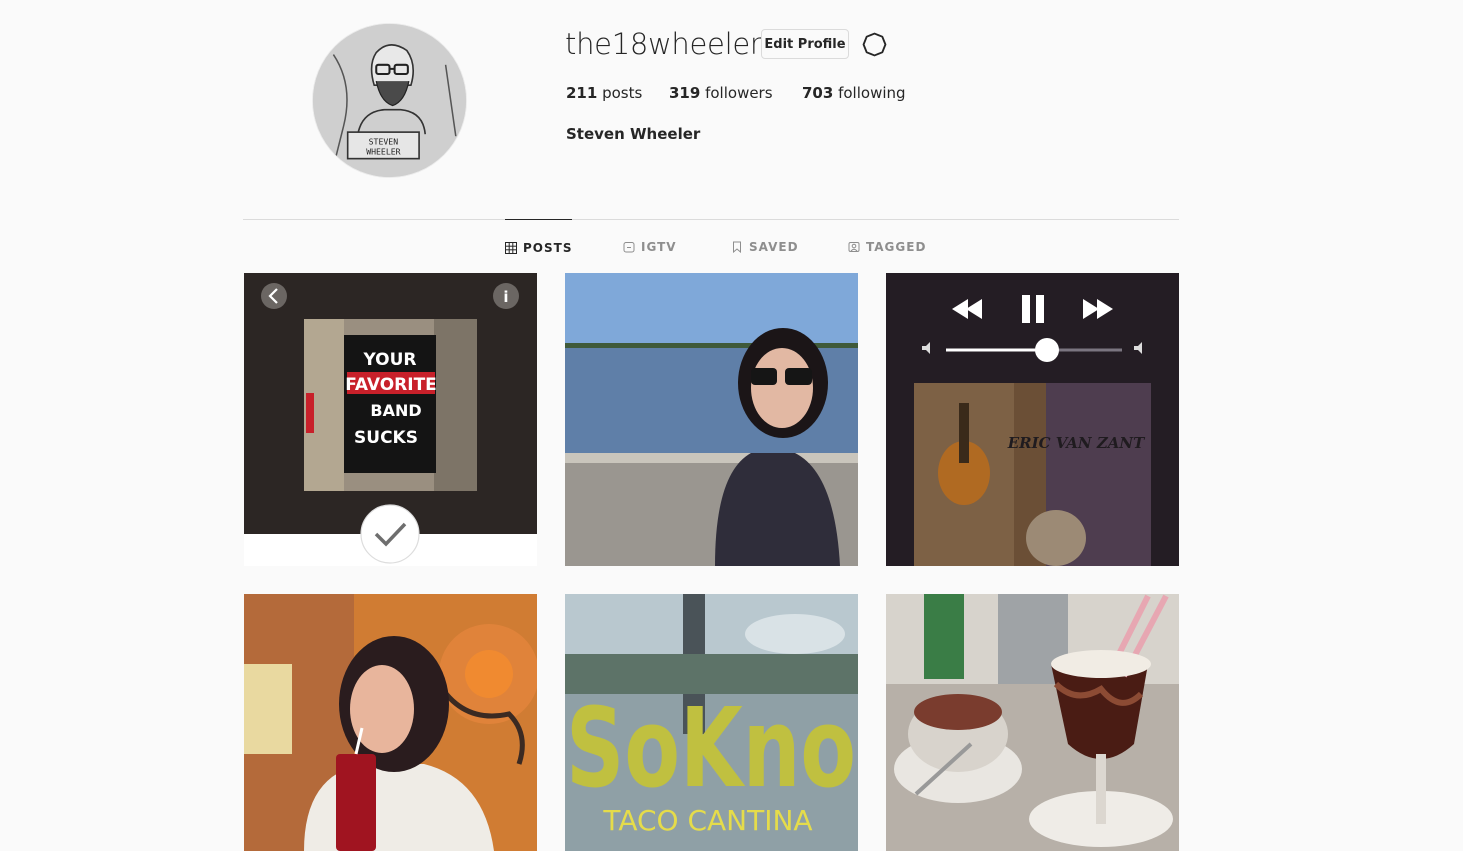  Describe the element at coordinates (896, 247) in the screenshot. I see `tab-tagged-label: TAGGED` at that location.